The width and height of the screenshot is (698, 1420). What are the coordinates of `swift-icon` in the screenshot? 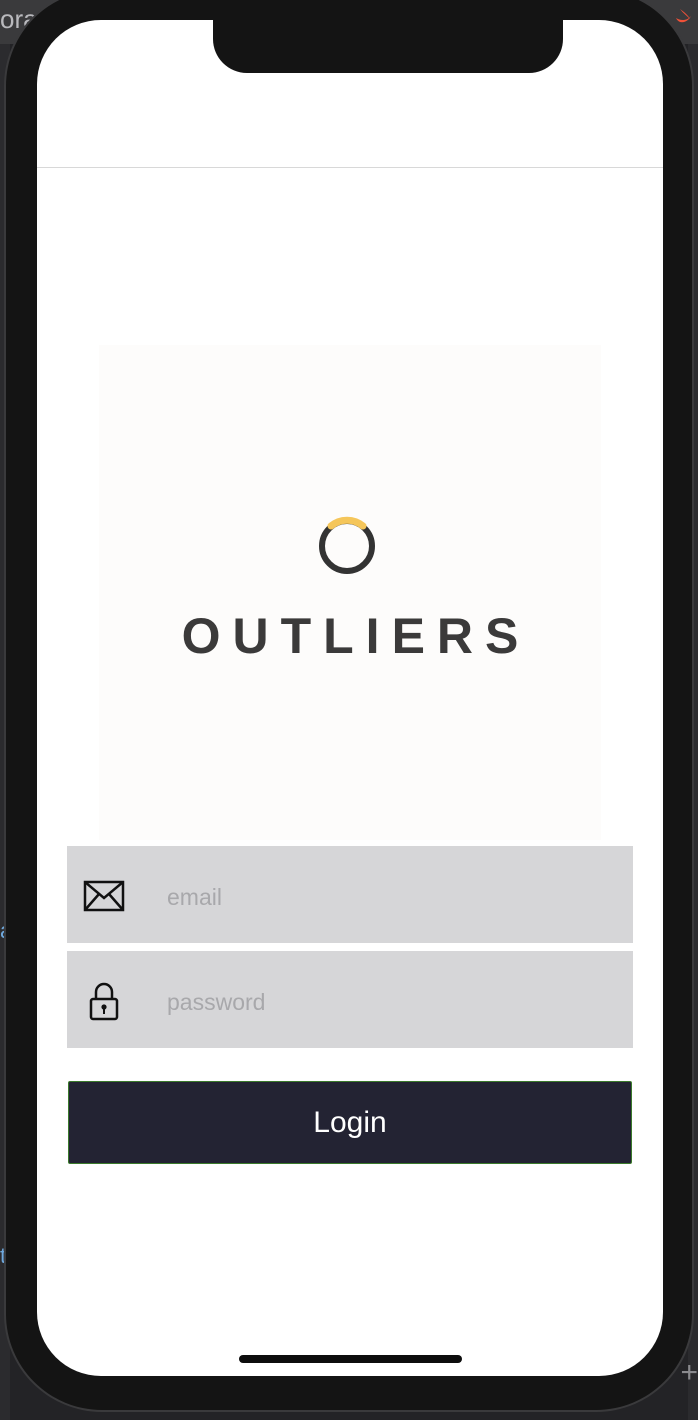 It's located at (684, 19).